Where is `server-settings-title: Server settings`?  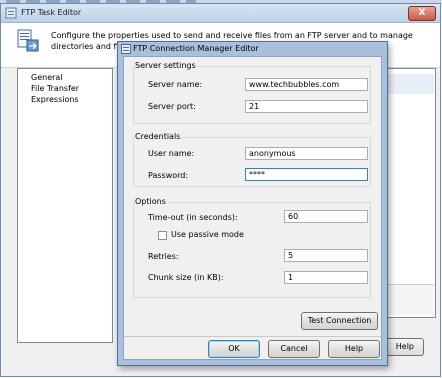
server-settings-title: Server settings is located at coordinates (166, 65).